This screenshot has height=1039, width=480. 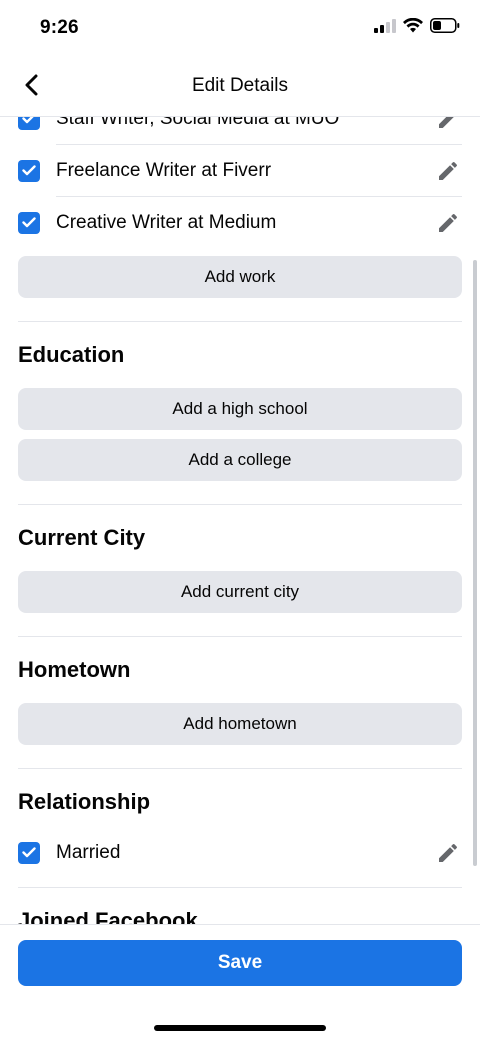 What do you see at coordinates (166, 222) in the screenshot?
I see `work-item-label: Creative Writer at Medium` at bounding box center [166, 222].